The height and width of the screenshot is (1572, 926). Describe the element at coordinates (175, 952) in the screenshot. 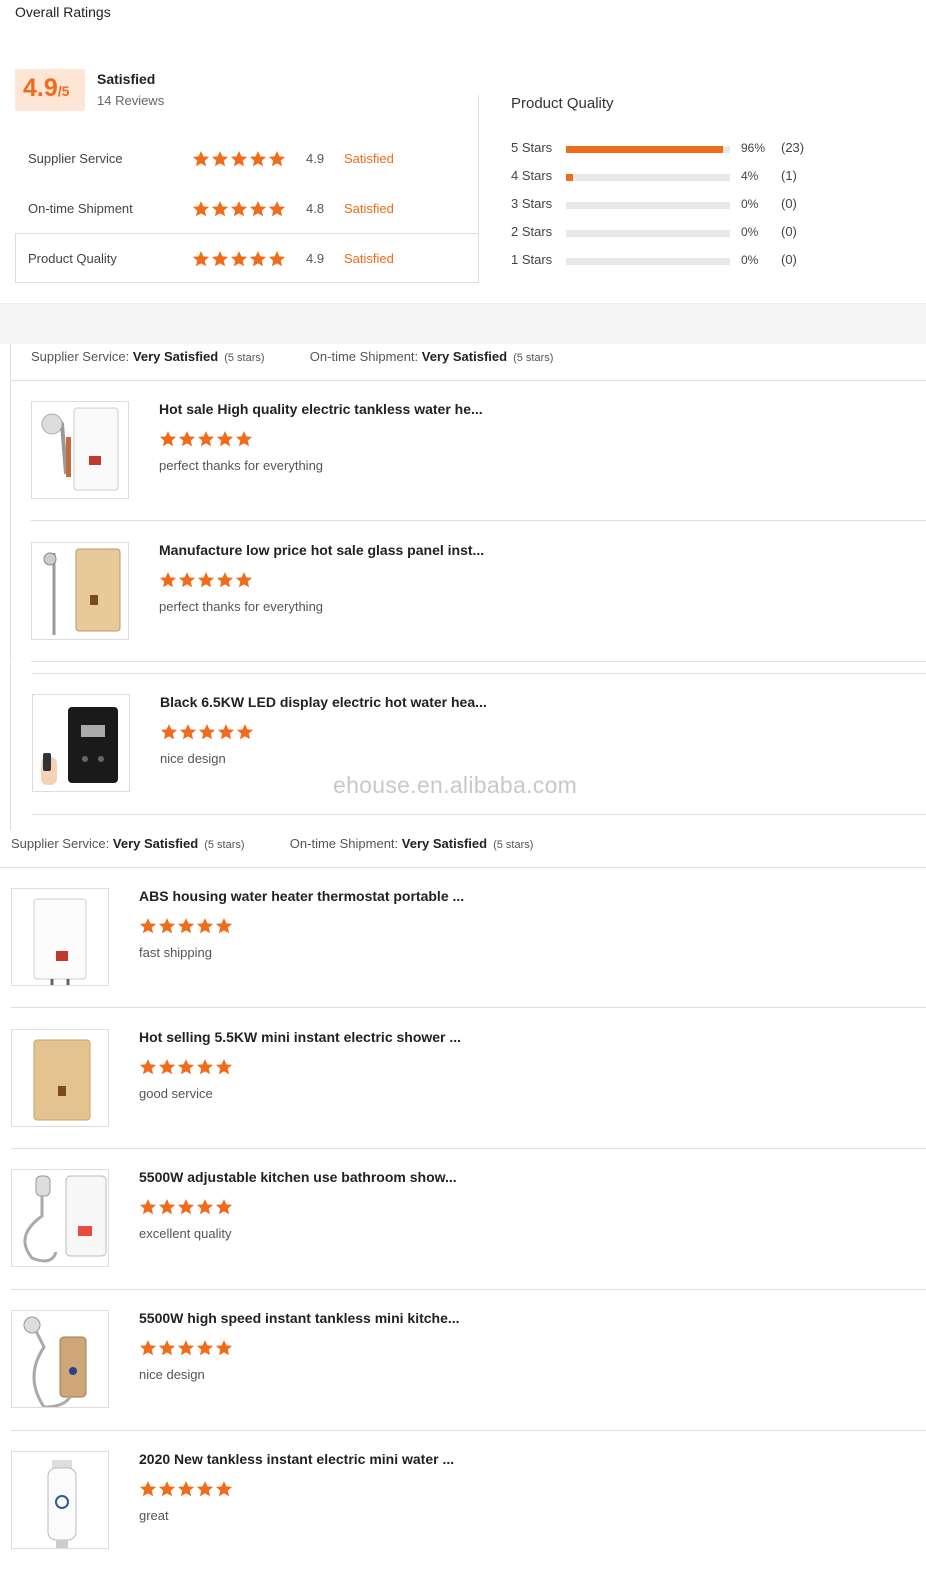

I see `review-comment: fast shipping` at that location.